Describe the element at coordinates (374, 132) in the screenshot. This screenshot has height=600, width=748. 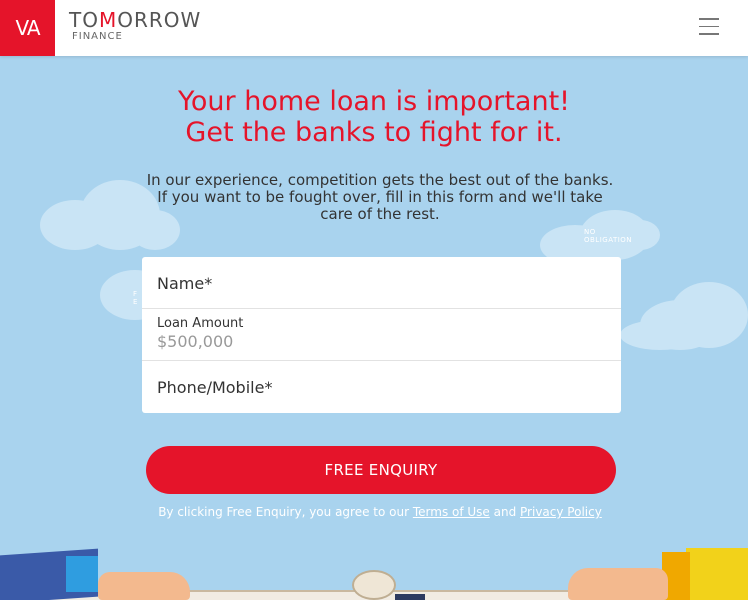
I see `headline-line-2: Get the banks to fight for it.` at that location.